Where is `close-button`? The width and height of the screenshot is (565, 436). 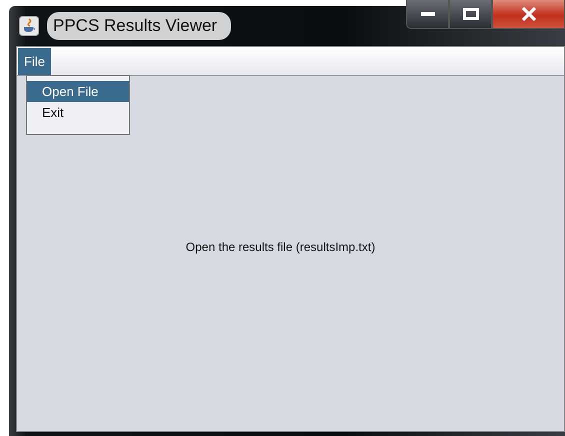
close-button is located at coordinates (528, 14).